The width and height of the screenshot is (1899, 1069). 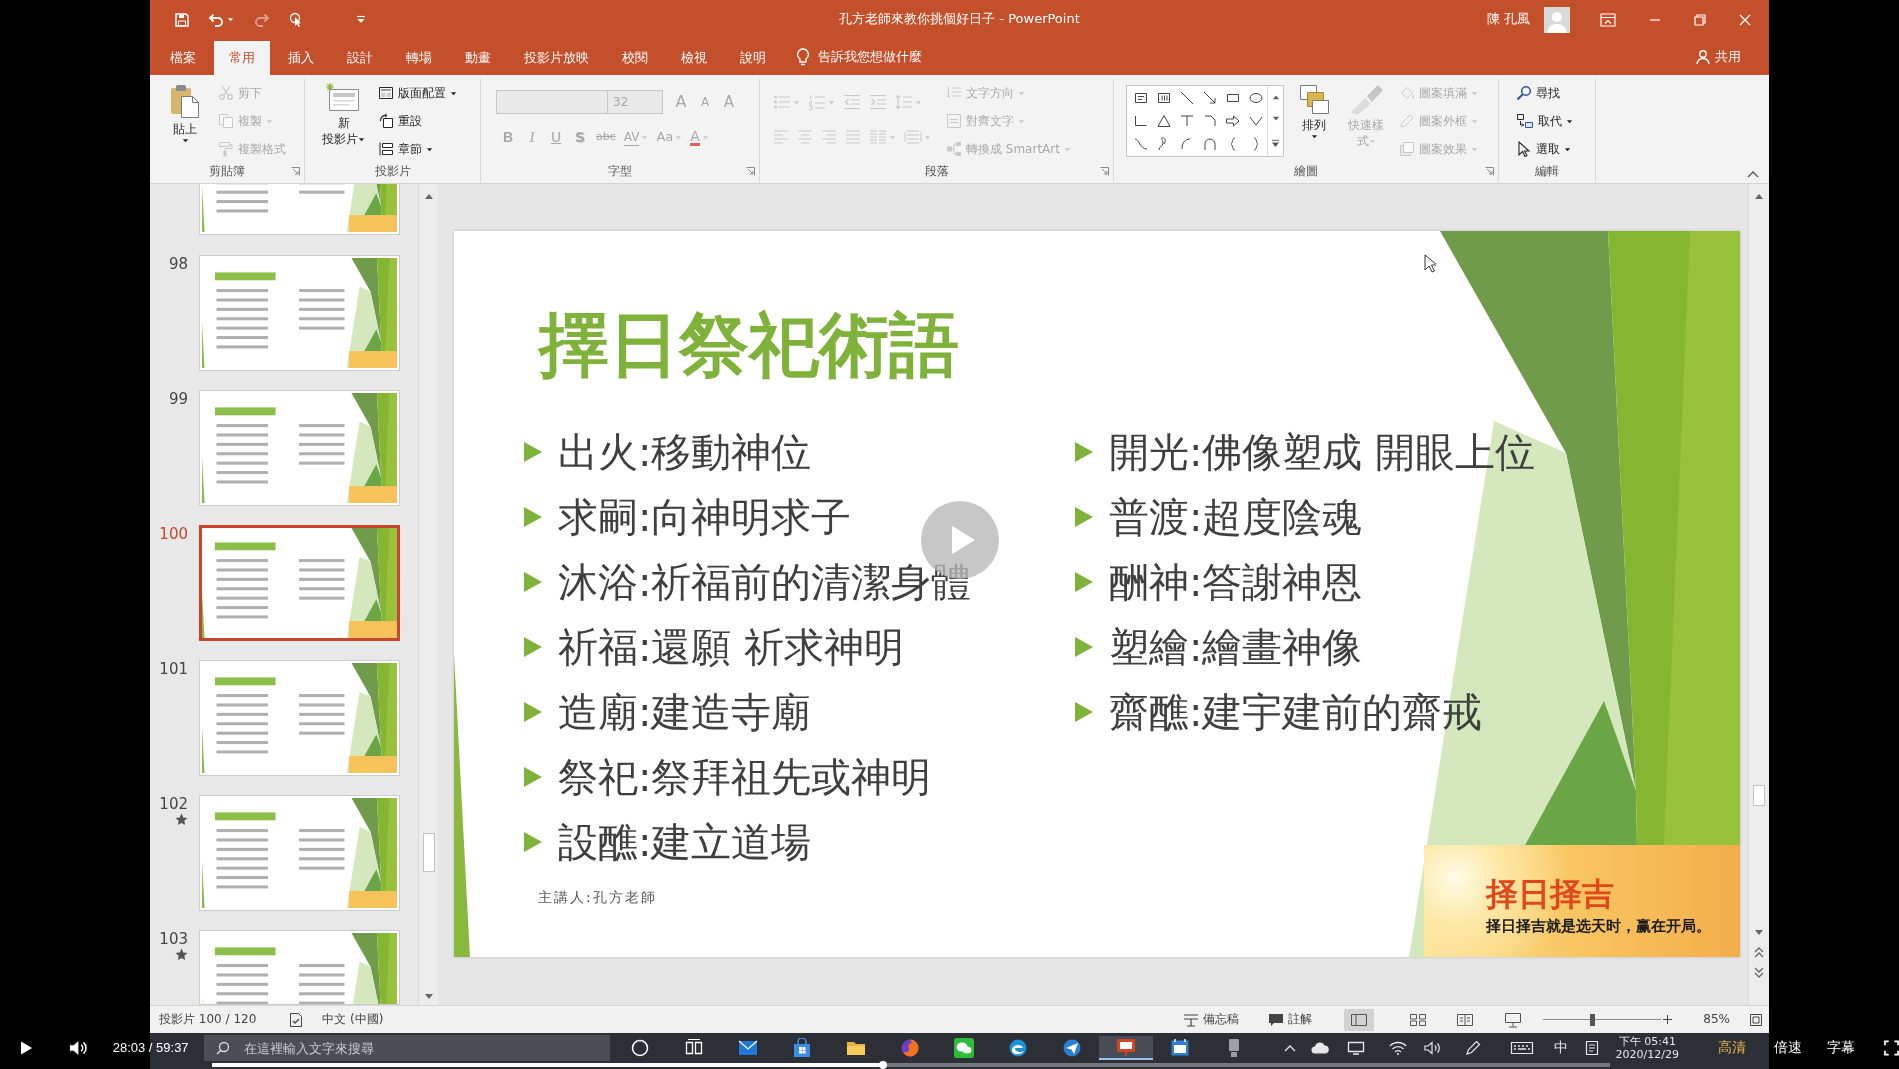 What do you see at coordinates (361, 19) in the screenshot?
I see `customize-icon` at bounding box center [361, 19].